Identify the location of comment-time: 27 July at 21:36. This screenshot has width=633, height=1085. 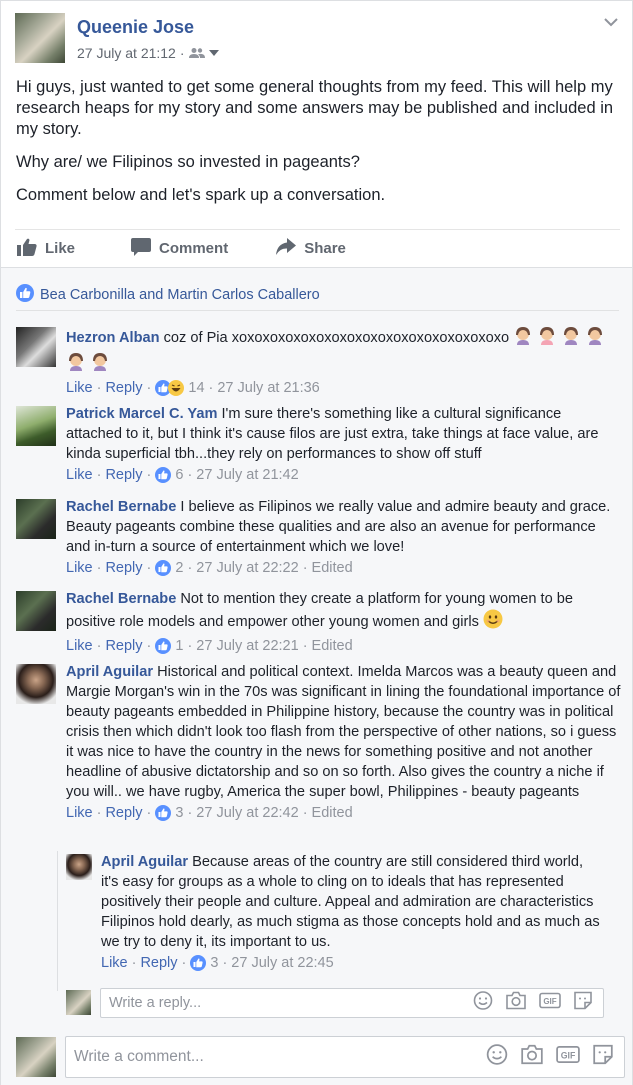
(268, 388).